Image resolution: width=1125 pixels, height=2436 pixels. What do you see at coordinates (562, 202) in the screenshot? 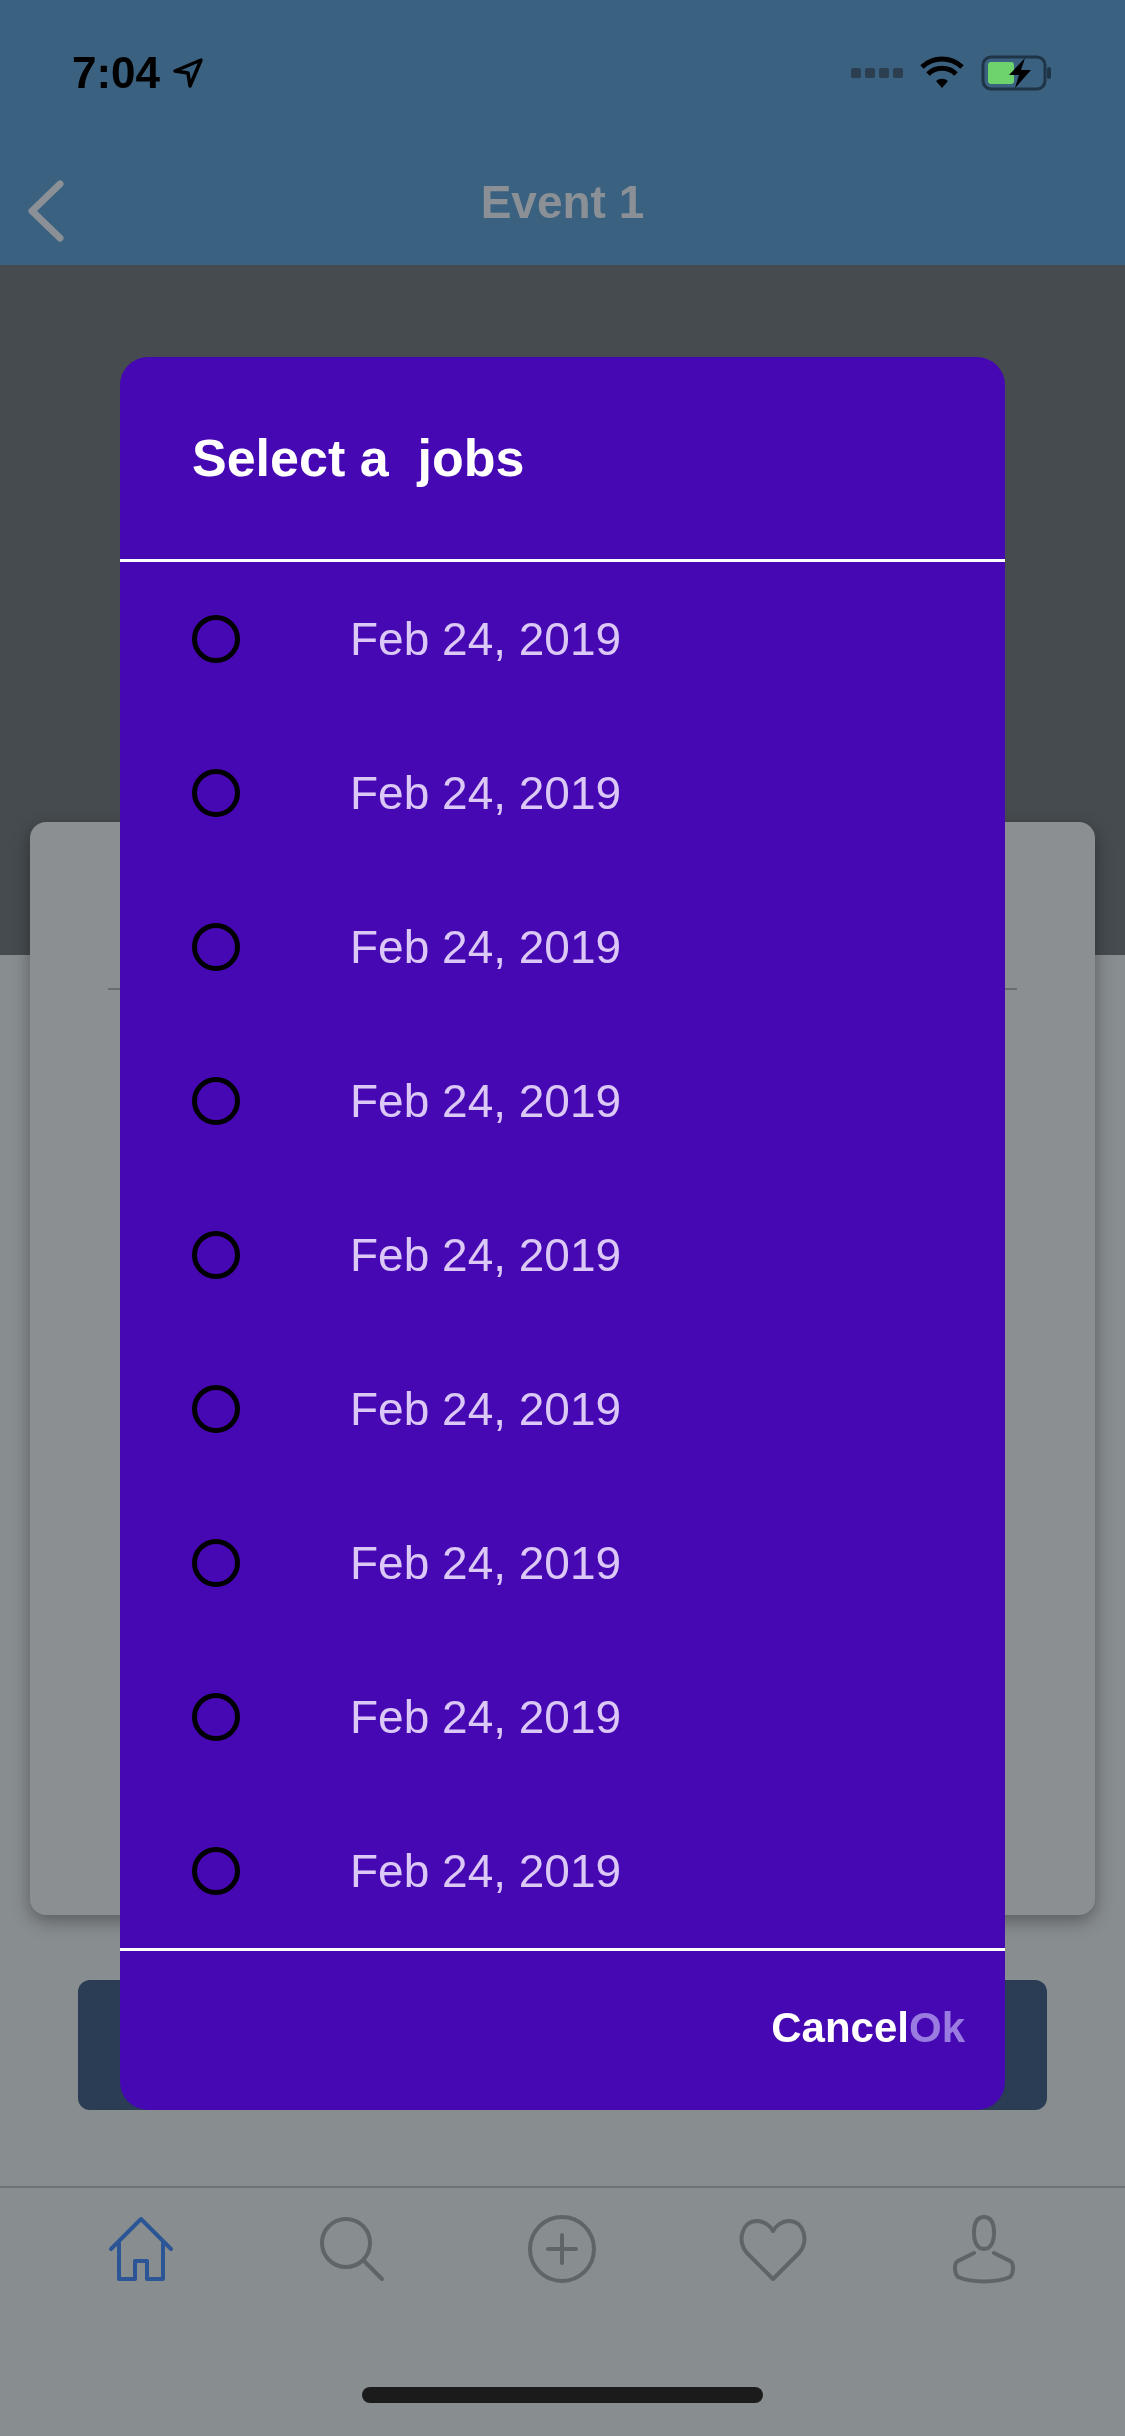
I see `screen-title: Event 1` at bounding box center [562, 202].